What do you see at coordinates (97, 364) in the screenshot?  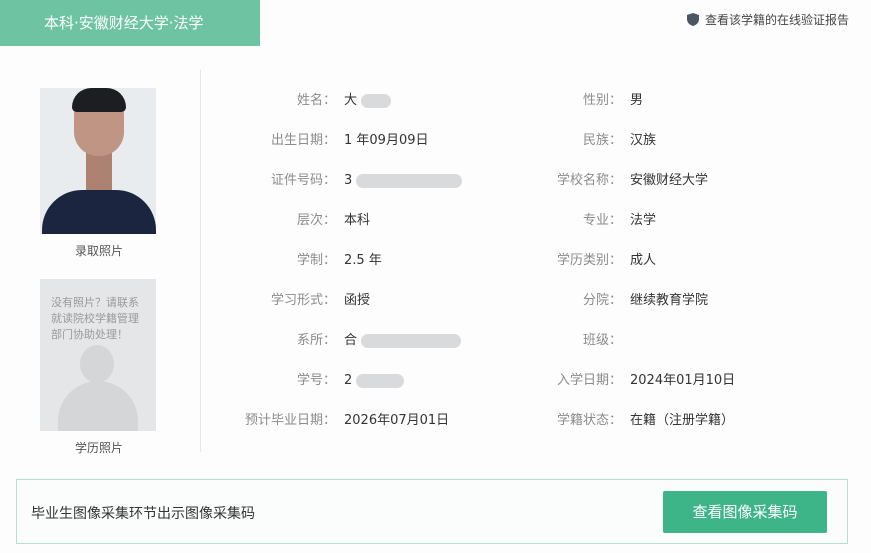 I see `avatar-silhouette-icon` at bounding box center [97, 364].